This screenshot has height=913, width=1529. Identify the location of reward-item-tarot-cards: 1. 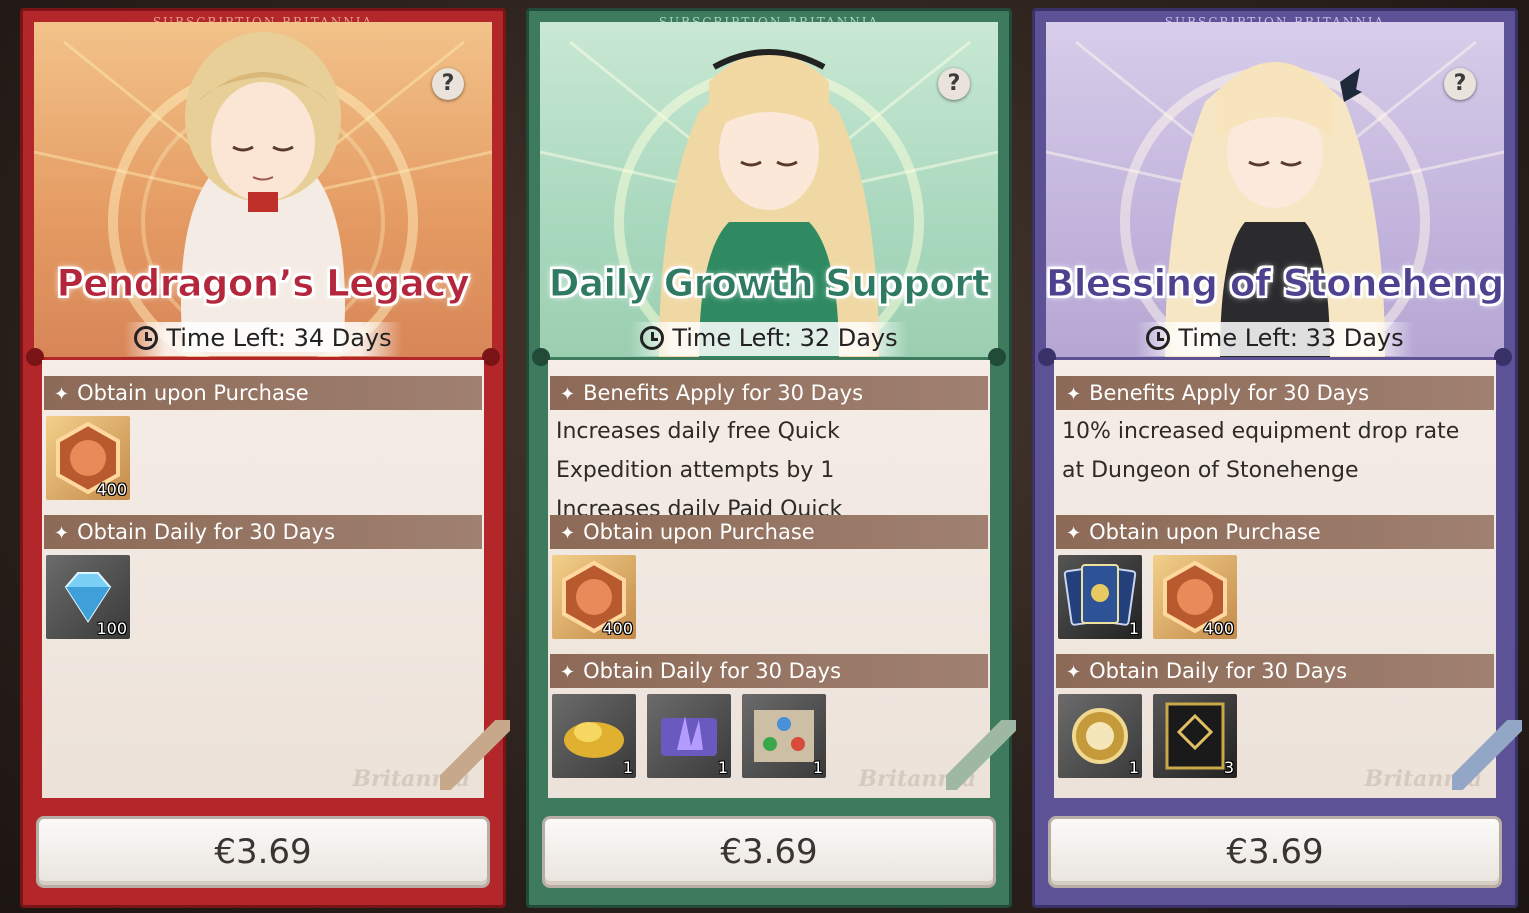
(1100, 597).